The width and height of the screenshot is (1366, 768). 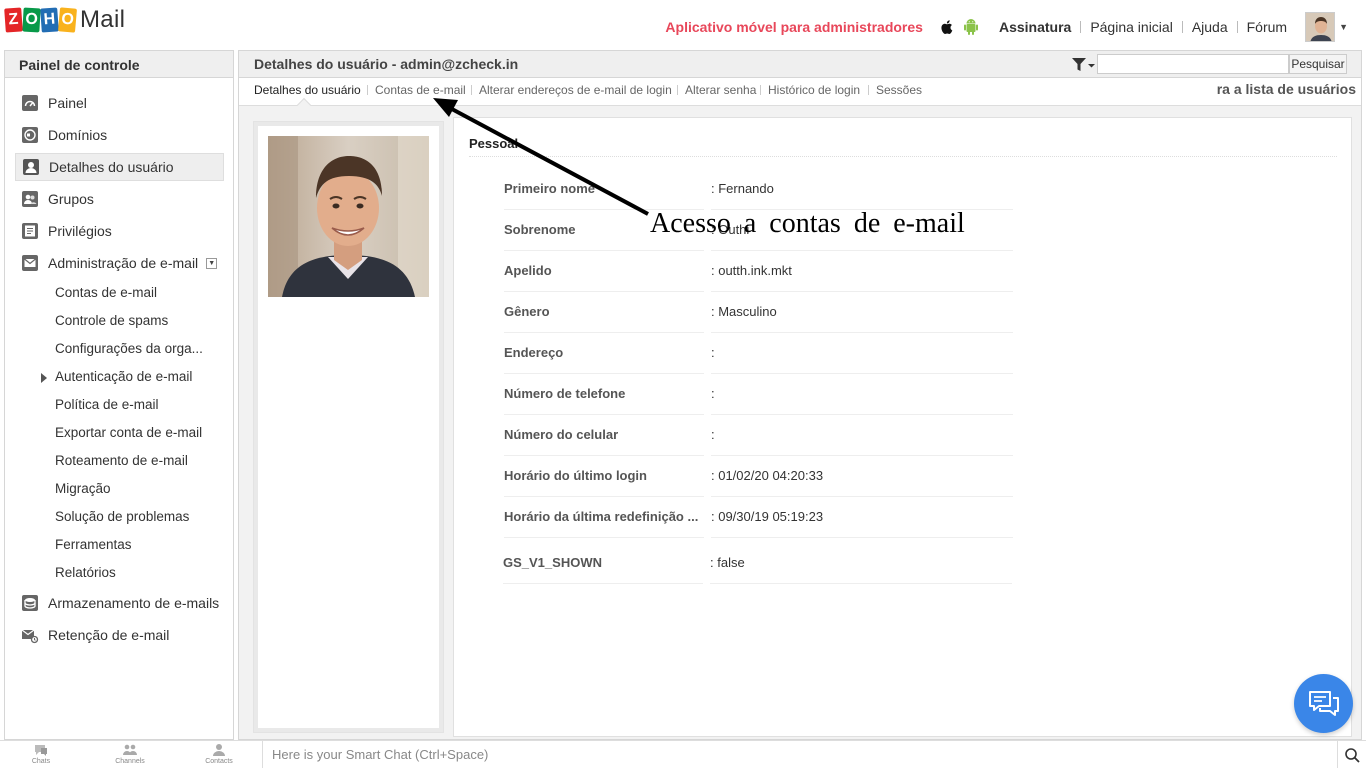 I want to click on field-label: Número do celular, so click(x=561, y=434).